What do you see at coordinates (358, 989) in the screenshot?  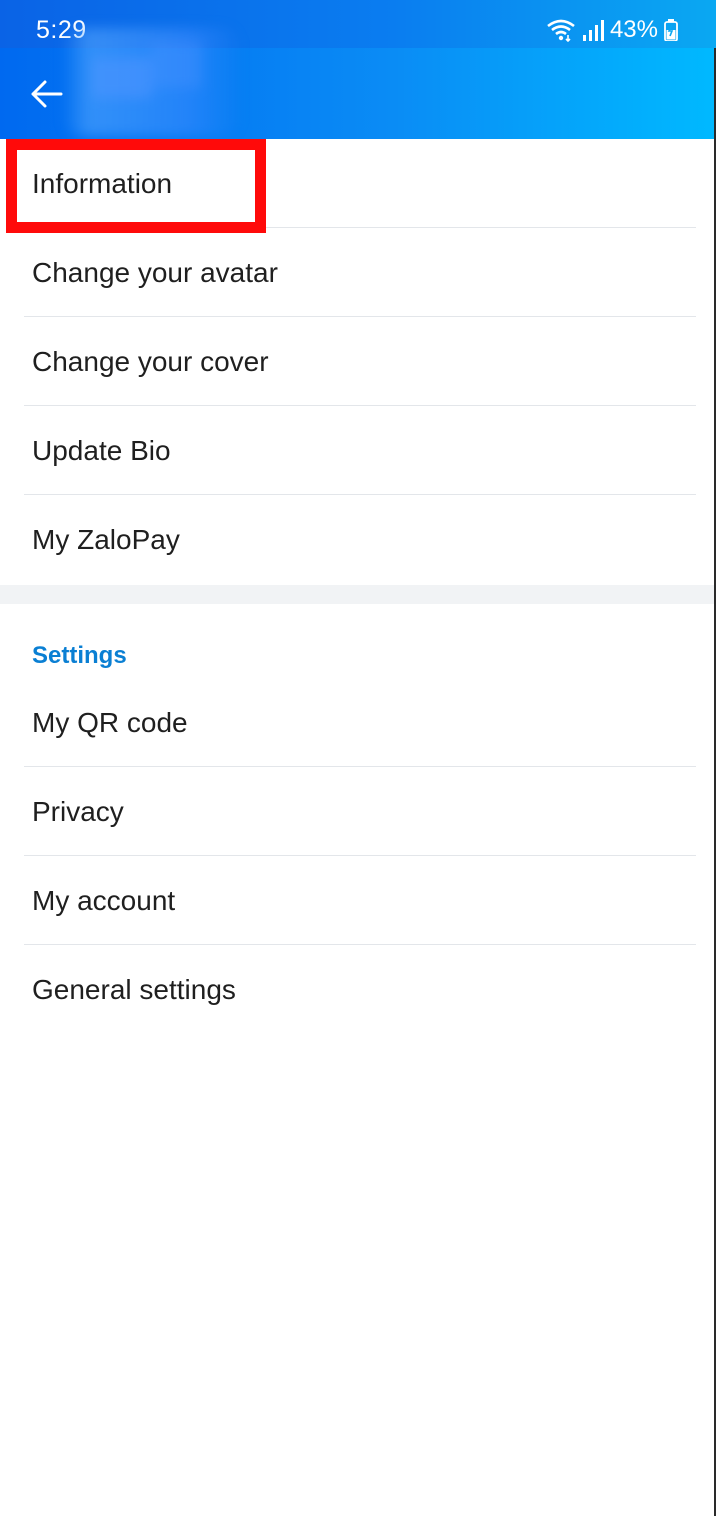 I see `menu-item-general-settings: General settings` at bounding box center [358, 989].